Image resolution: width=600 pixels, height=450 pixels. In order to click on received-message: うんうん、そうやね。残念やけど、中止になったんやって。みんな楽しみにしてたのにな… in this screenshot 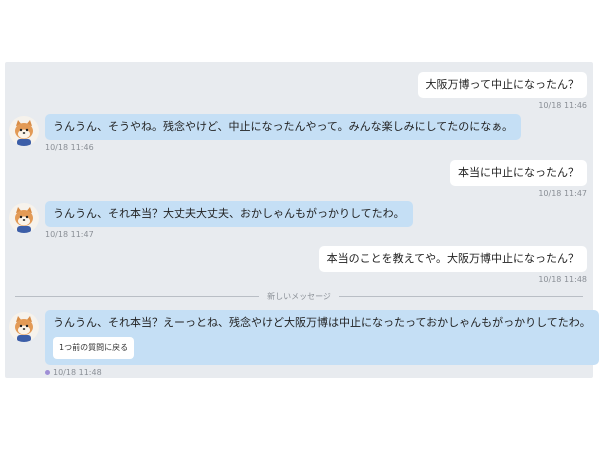, I will do `click(265, 133)`.